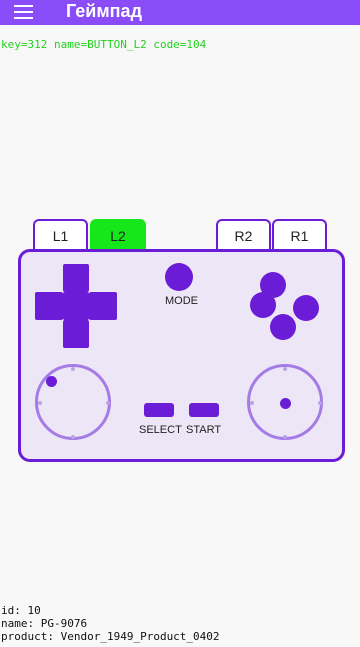 Image resolution: width=360 pixels, height=647 pixels. I want to click on start-button, so click(204, 410).